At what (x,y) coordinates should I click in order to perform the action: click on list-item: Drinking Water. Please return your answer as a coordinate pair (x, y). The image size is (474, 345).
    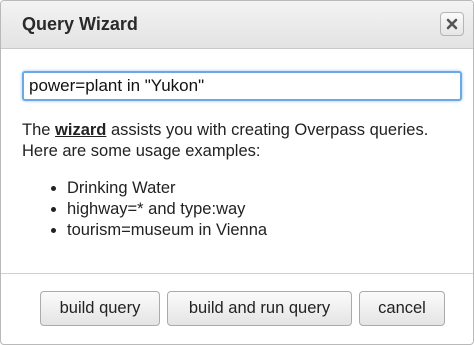
    Looking at the image, I should click on (264, 188).